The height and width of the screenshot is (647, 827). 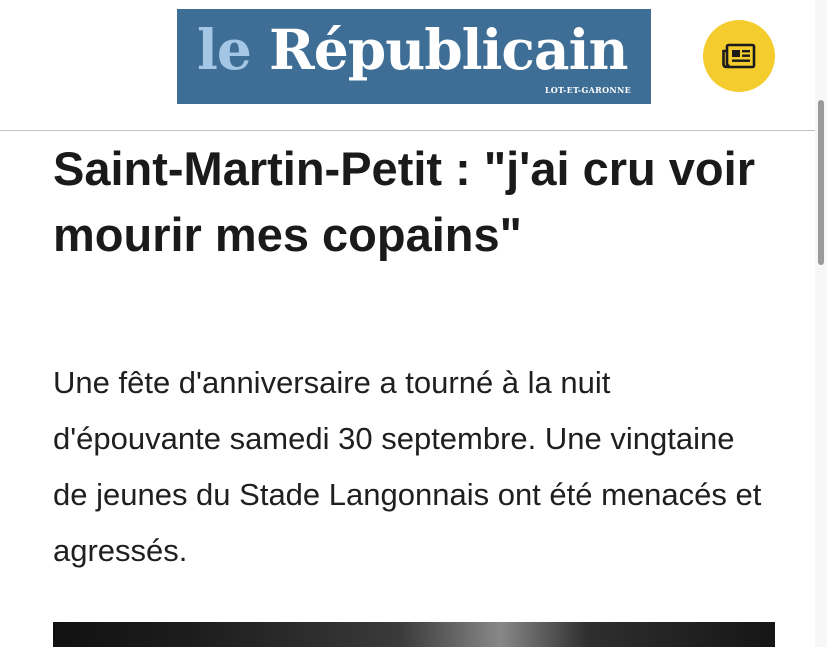 What do you see at coordinates (414, 634) in the screenshot?
I see `article-image` at bounding box center [414, 634].